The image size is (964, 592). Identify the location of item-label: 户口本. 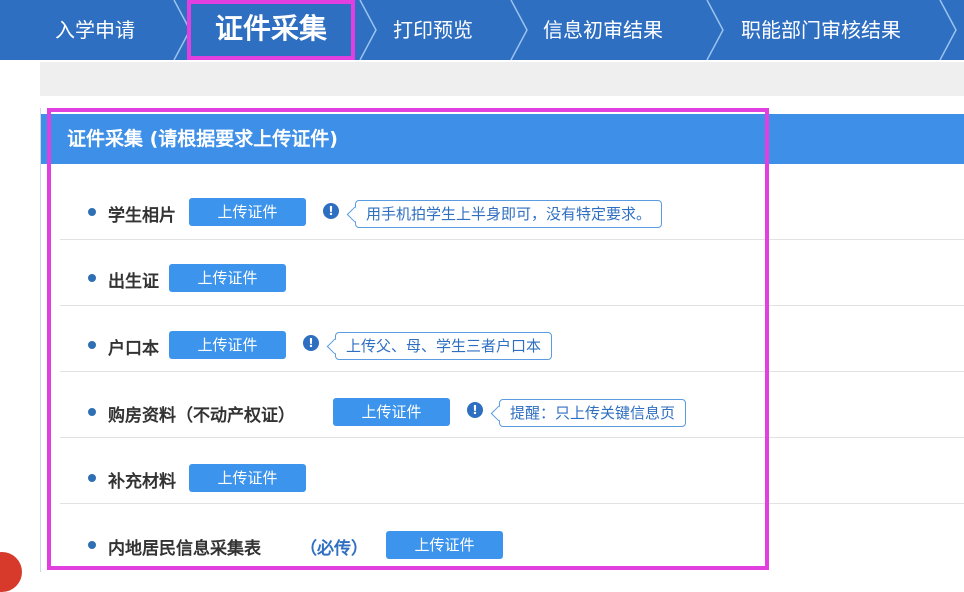
(133, 349).